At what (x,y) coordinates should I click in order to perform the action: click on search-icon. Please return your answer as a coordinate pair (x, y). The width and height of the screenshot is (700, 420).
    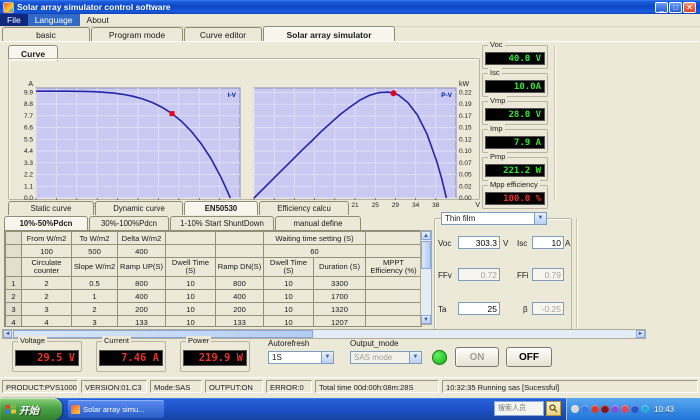
    Looking at the image, I should click on (553, 408).